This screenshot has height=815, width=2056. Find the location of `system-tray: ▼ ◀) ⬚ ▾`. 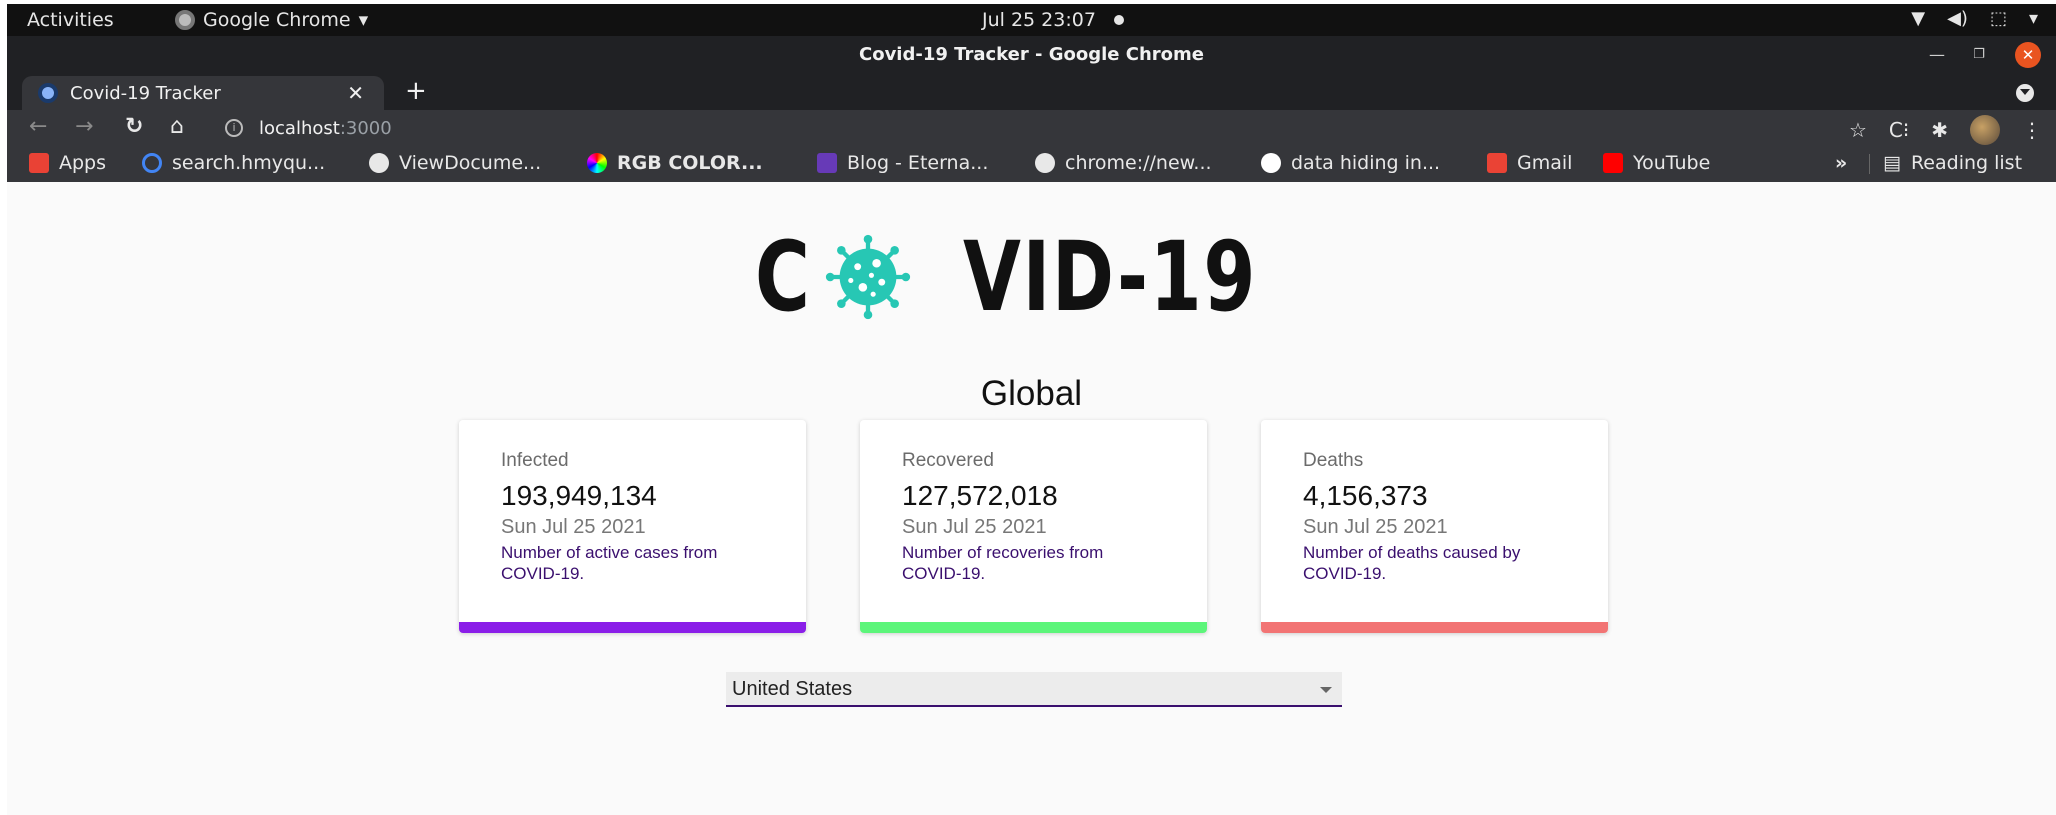

system-tray: ▼ ◀) ⬚ ▾ is located at coordinates (1974, 18).